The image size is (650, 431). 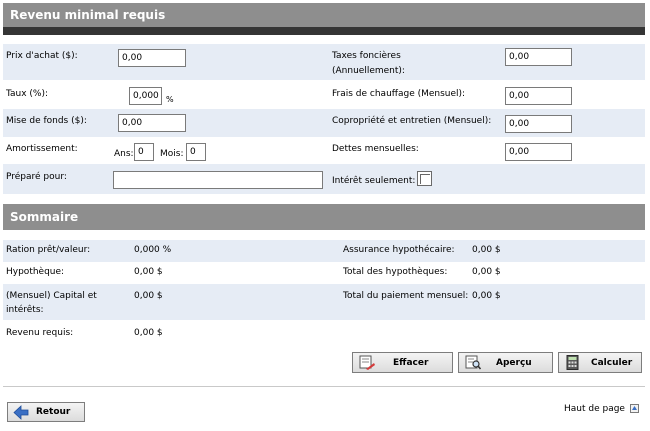 I want to click on interet-seulement-label: Intérêt seulement:, so click(x=374, y=181).